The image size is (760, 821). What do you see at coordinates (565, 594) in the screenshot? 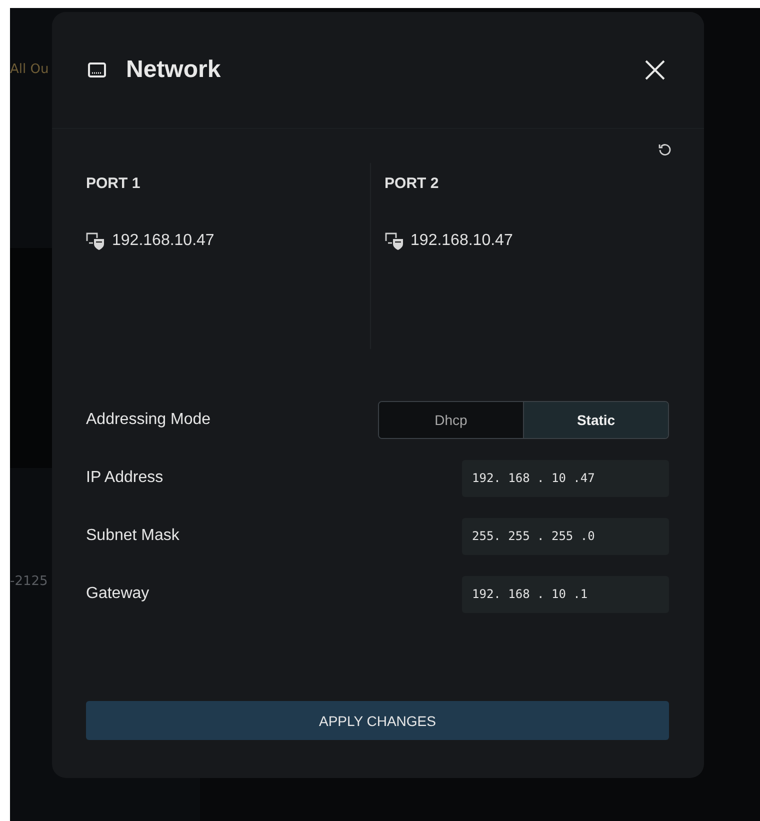
I see `ip-input-field: 192. 168 . 10 .1` at bounding box center [565, 594].